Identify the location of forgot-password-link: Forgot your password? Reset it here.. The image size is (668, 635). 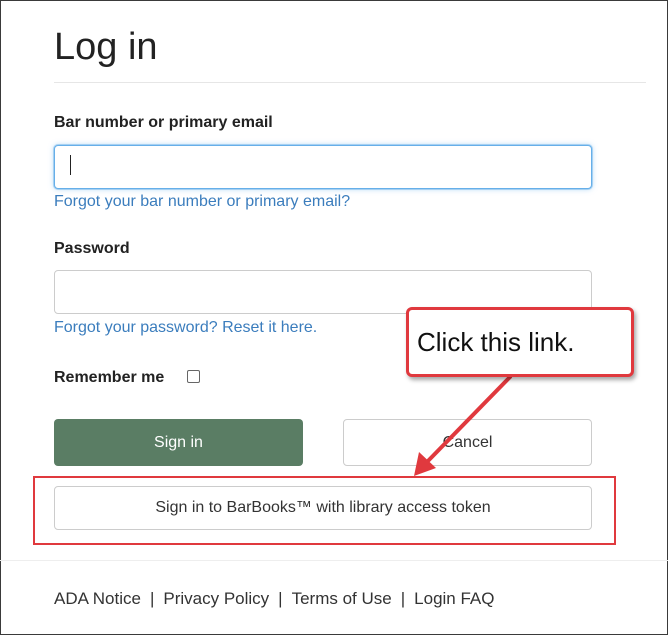
(185, 328).